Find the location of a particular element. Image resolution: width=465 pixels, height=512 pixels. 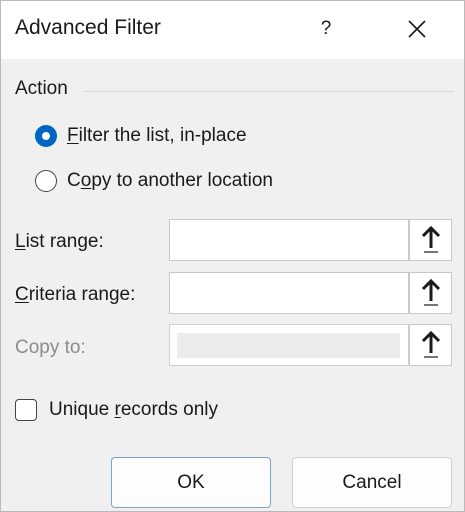

action-group-label: Action is located at coordinates (41, 88).